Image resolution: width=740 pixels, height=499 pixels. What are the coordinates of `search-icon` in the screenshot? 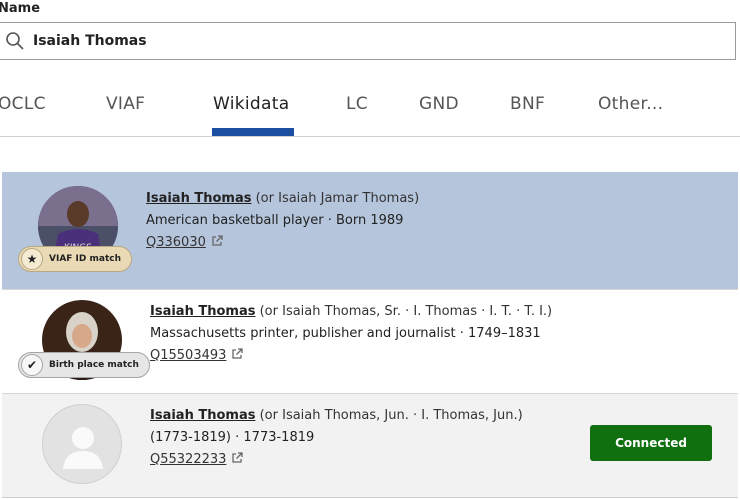 It's located at (16, 41).